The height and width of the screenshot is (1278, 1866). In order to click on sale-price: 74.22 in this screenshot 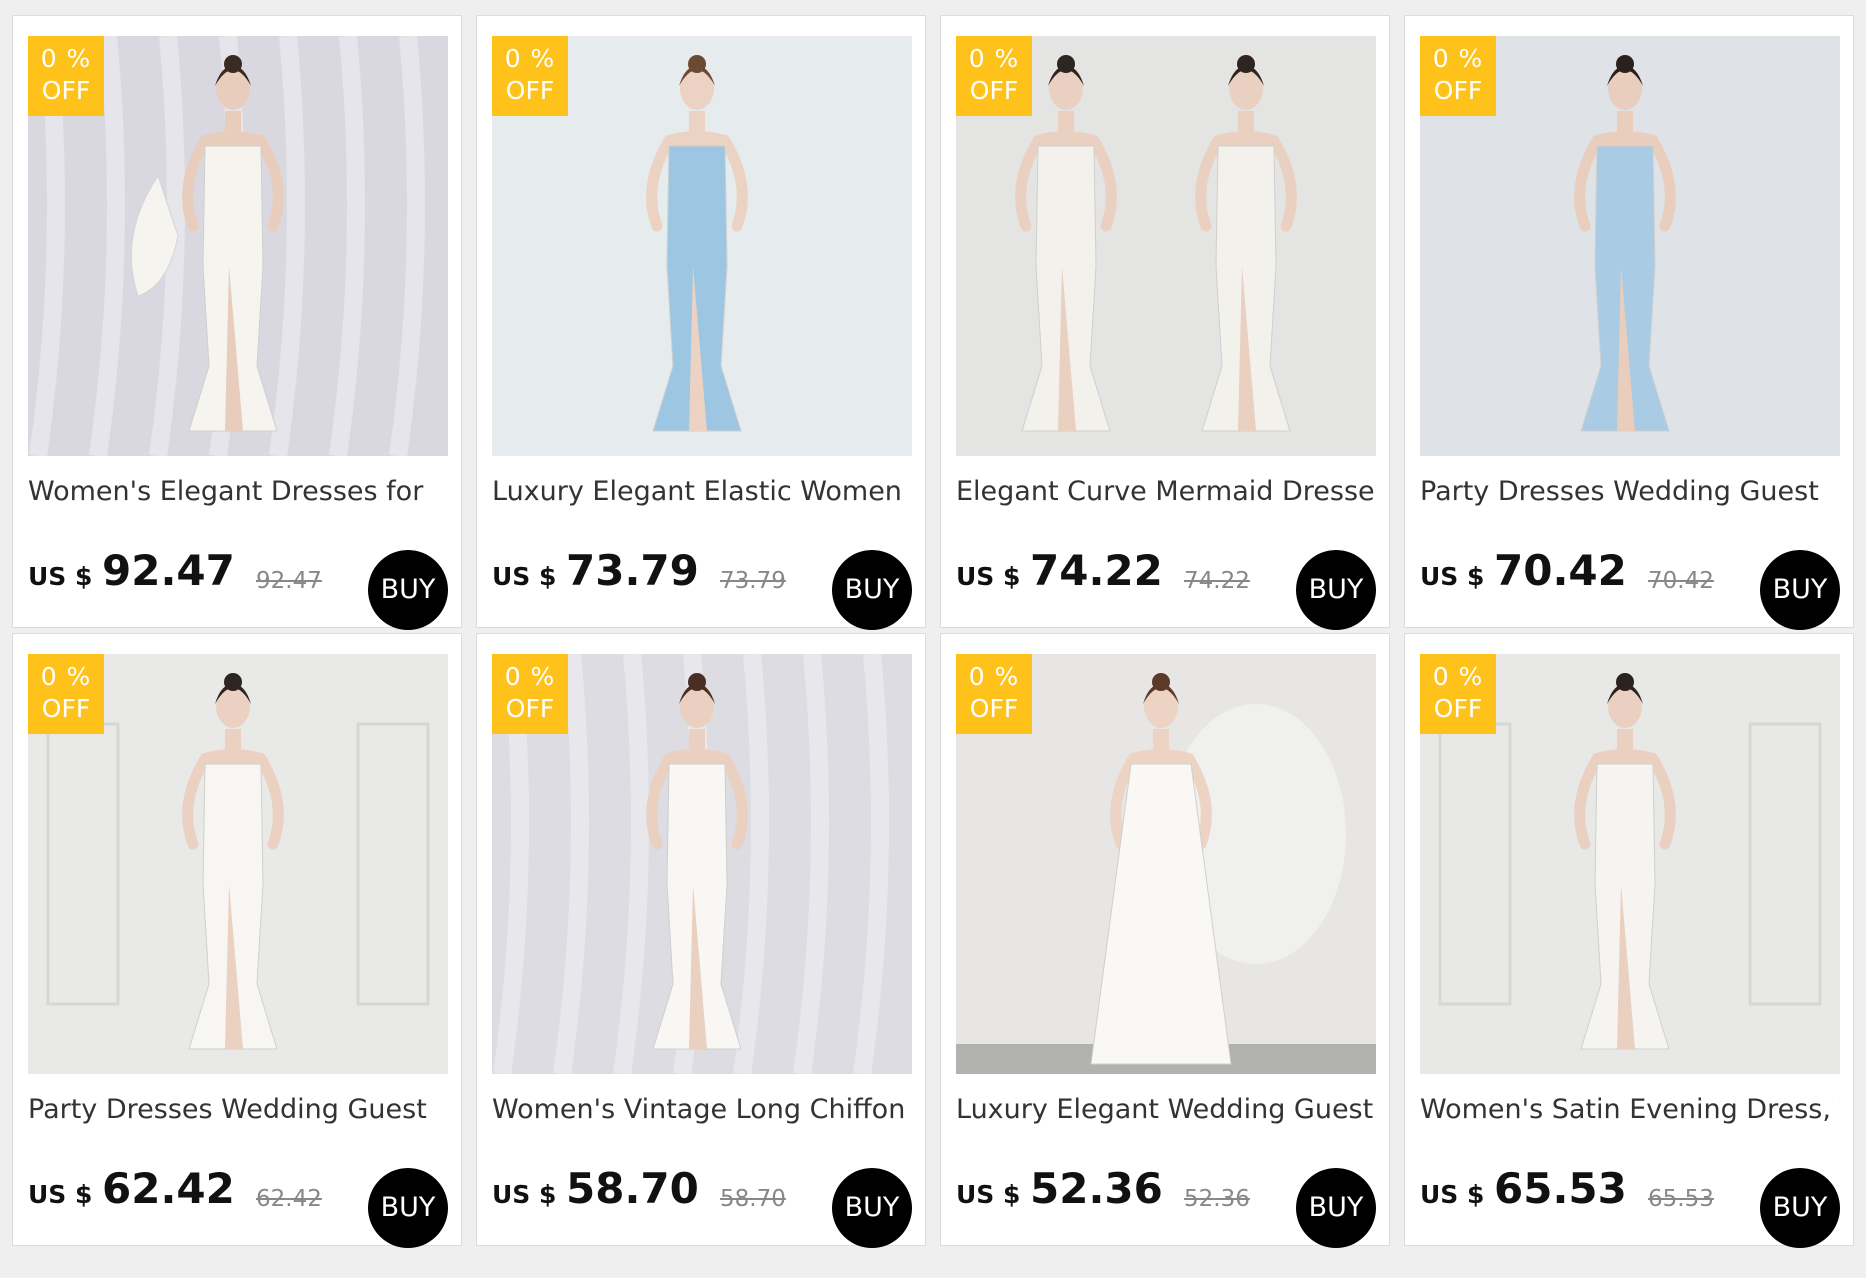, I will do `click(1096, 570)`.